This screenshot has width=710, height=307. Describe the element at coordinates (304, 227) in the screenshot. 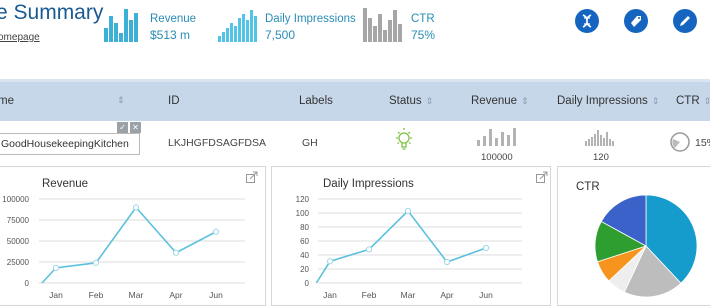

I see `y-tick-label: 80` at that location.